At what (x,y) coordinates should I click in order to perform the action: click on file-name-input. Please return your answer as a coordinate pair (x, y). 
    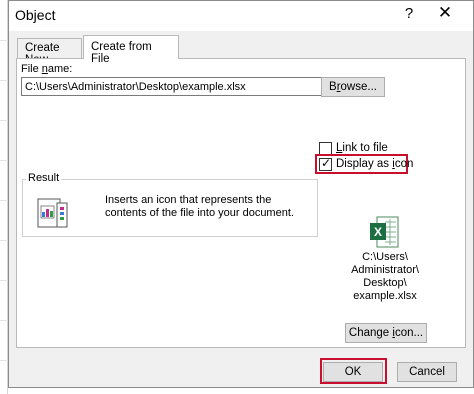
    Looking at the image, I should click on (171, 86).